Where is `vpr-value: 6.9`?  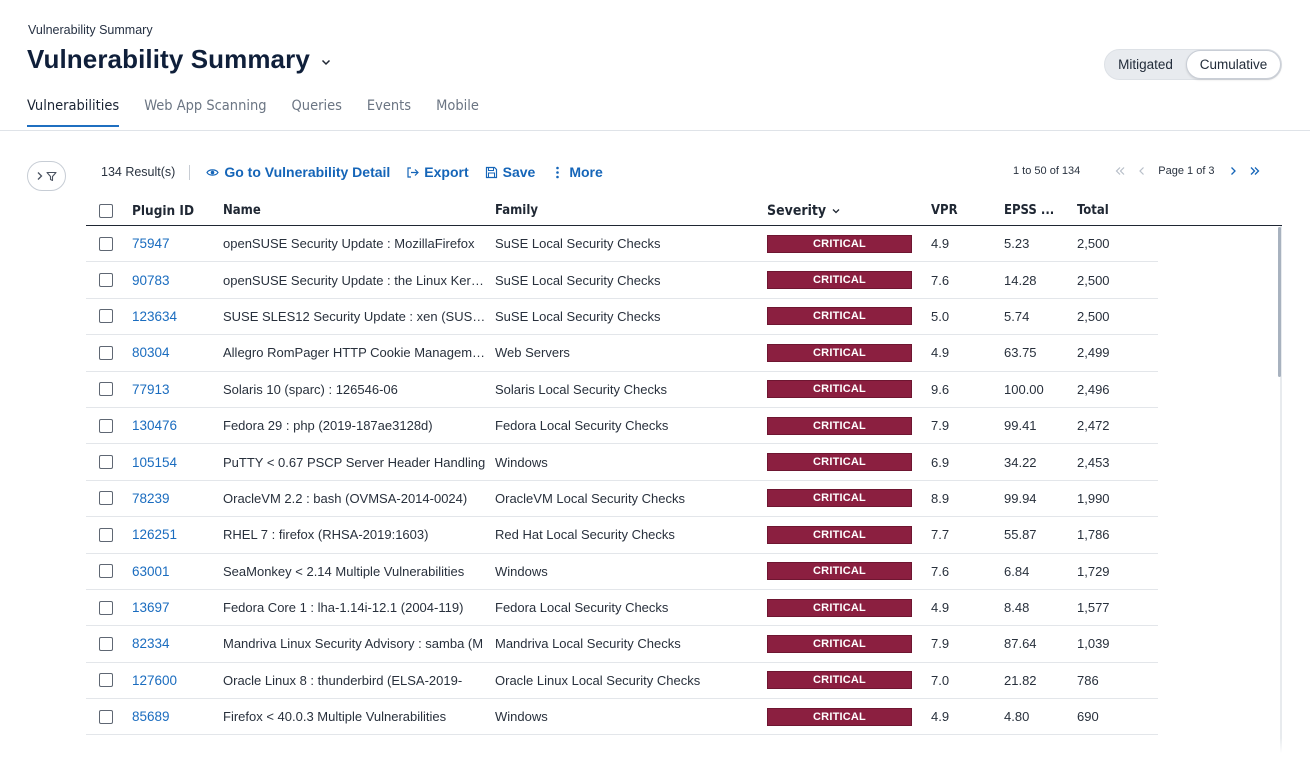 vpr-value: 6.9 is located at coordinates (940, 462).